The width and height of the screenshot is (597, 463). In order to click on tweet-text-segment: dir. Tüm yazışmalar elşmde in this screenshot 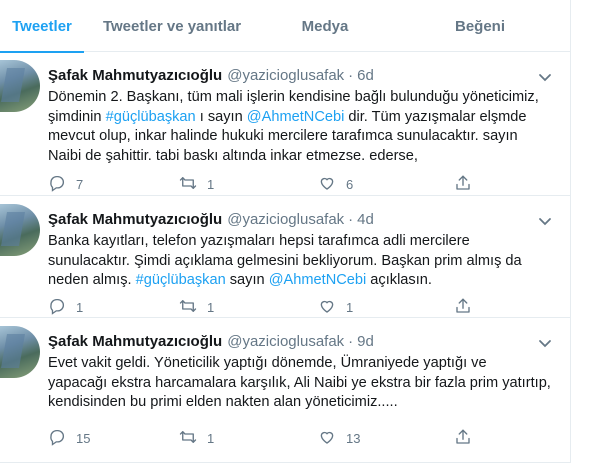, I will do `click(435, 116)`.